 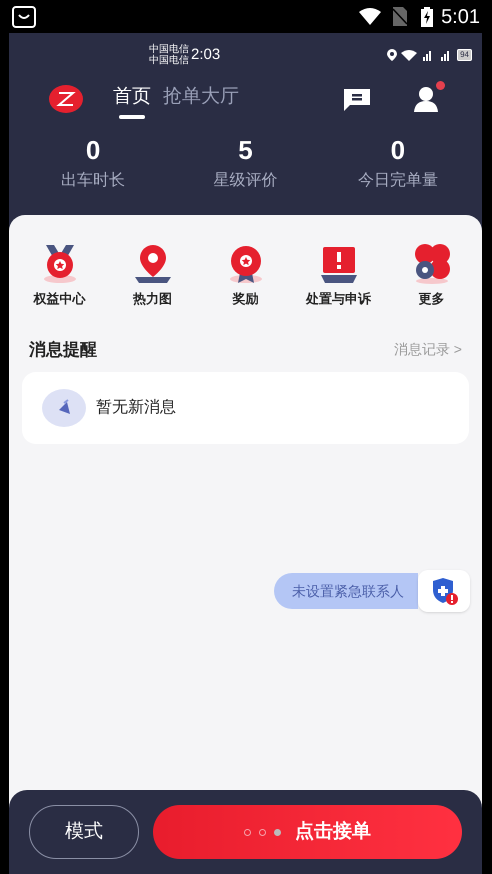 What do you see at coordinates (169, 55) in the screenshot?
I see `carrier-names: 中国电信 中国电信` at bounding box center [169, 55].